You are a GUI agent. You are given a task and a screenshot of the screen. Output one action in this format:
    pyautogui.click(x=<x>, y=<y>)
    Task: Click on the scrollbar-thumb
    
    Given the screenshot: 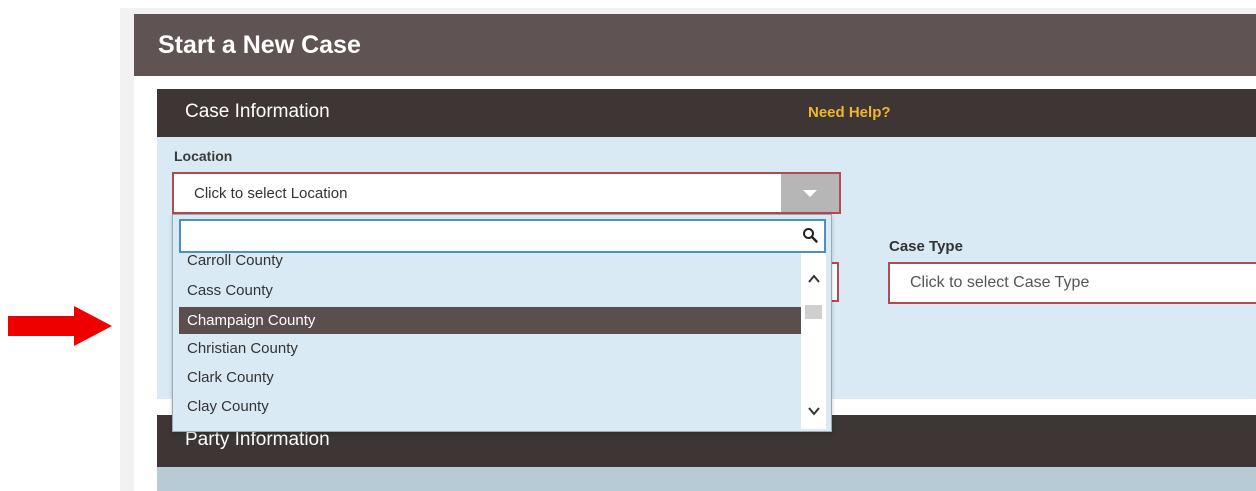 What is the action you would take?
    pyautogui.click(x=813, y=312)
    